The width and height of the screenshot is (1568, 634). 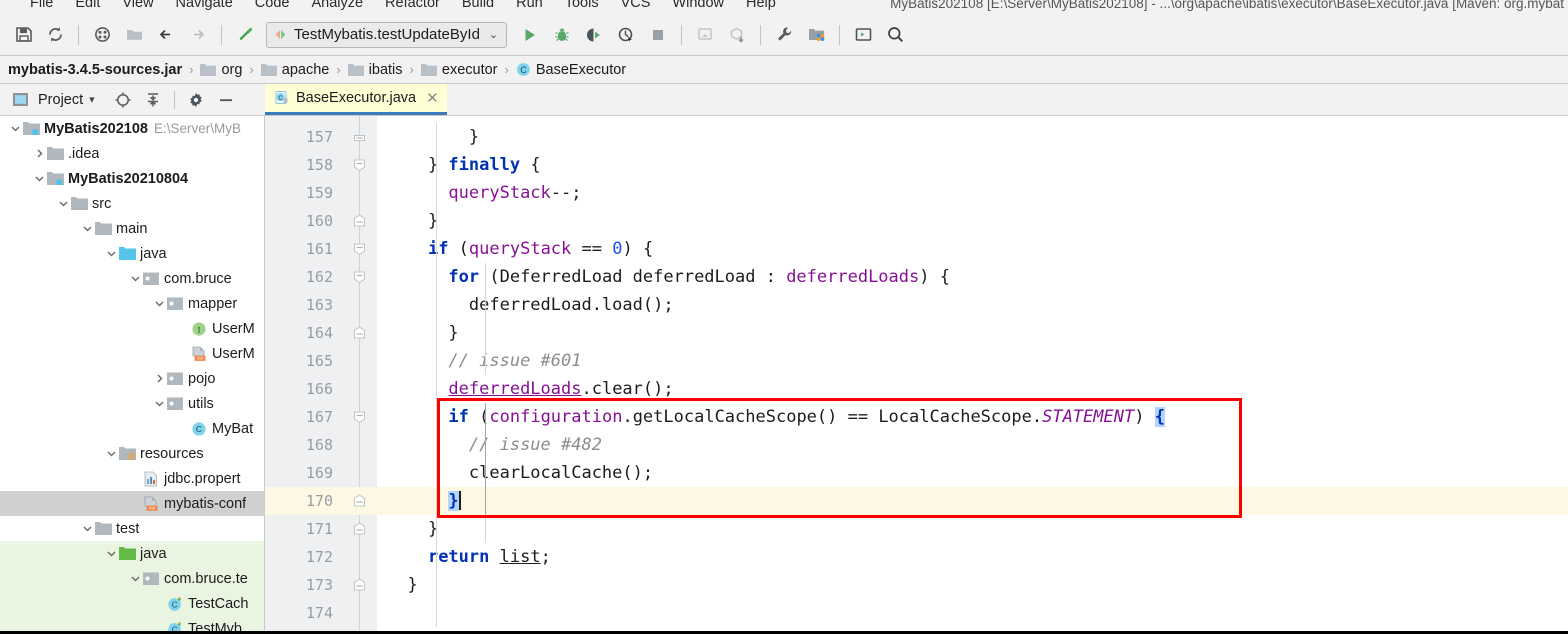 I want to click on tree-item-src: src, so click(x=132, y=203).